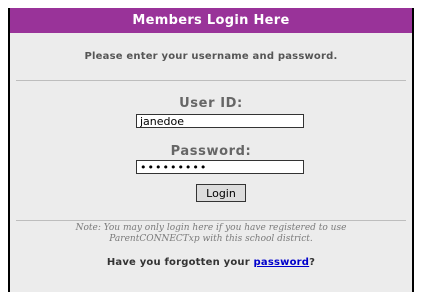  What do you see at coordinates (221, 193) in the screenshot?
I see `login-button: Login` at bounding box center [221, 193].